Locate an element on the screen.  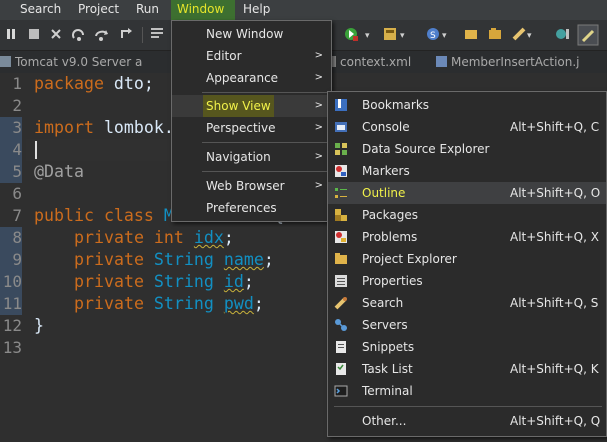
view-item-other: Other... Alt+Shift+Q, Q is located at coordinates (467, 421).